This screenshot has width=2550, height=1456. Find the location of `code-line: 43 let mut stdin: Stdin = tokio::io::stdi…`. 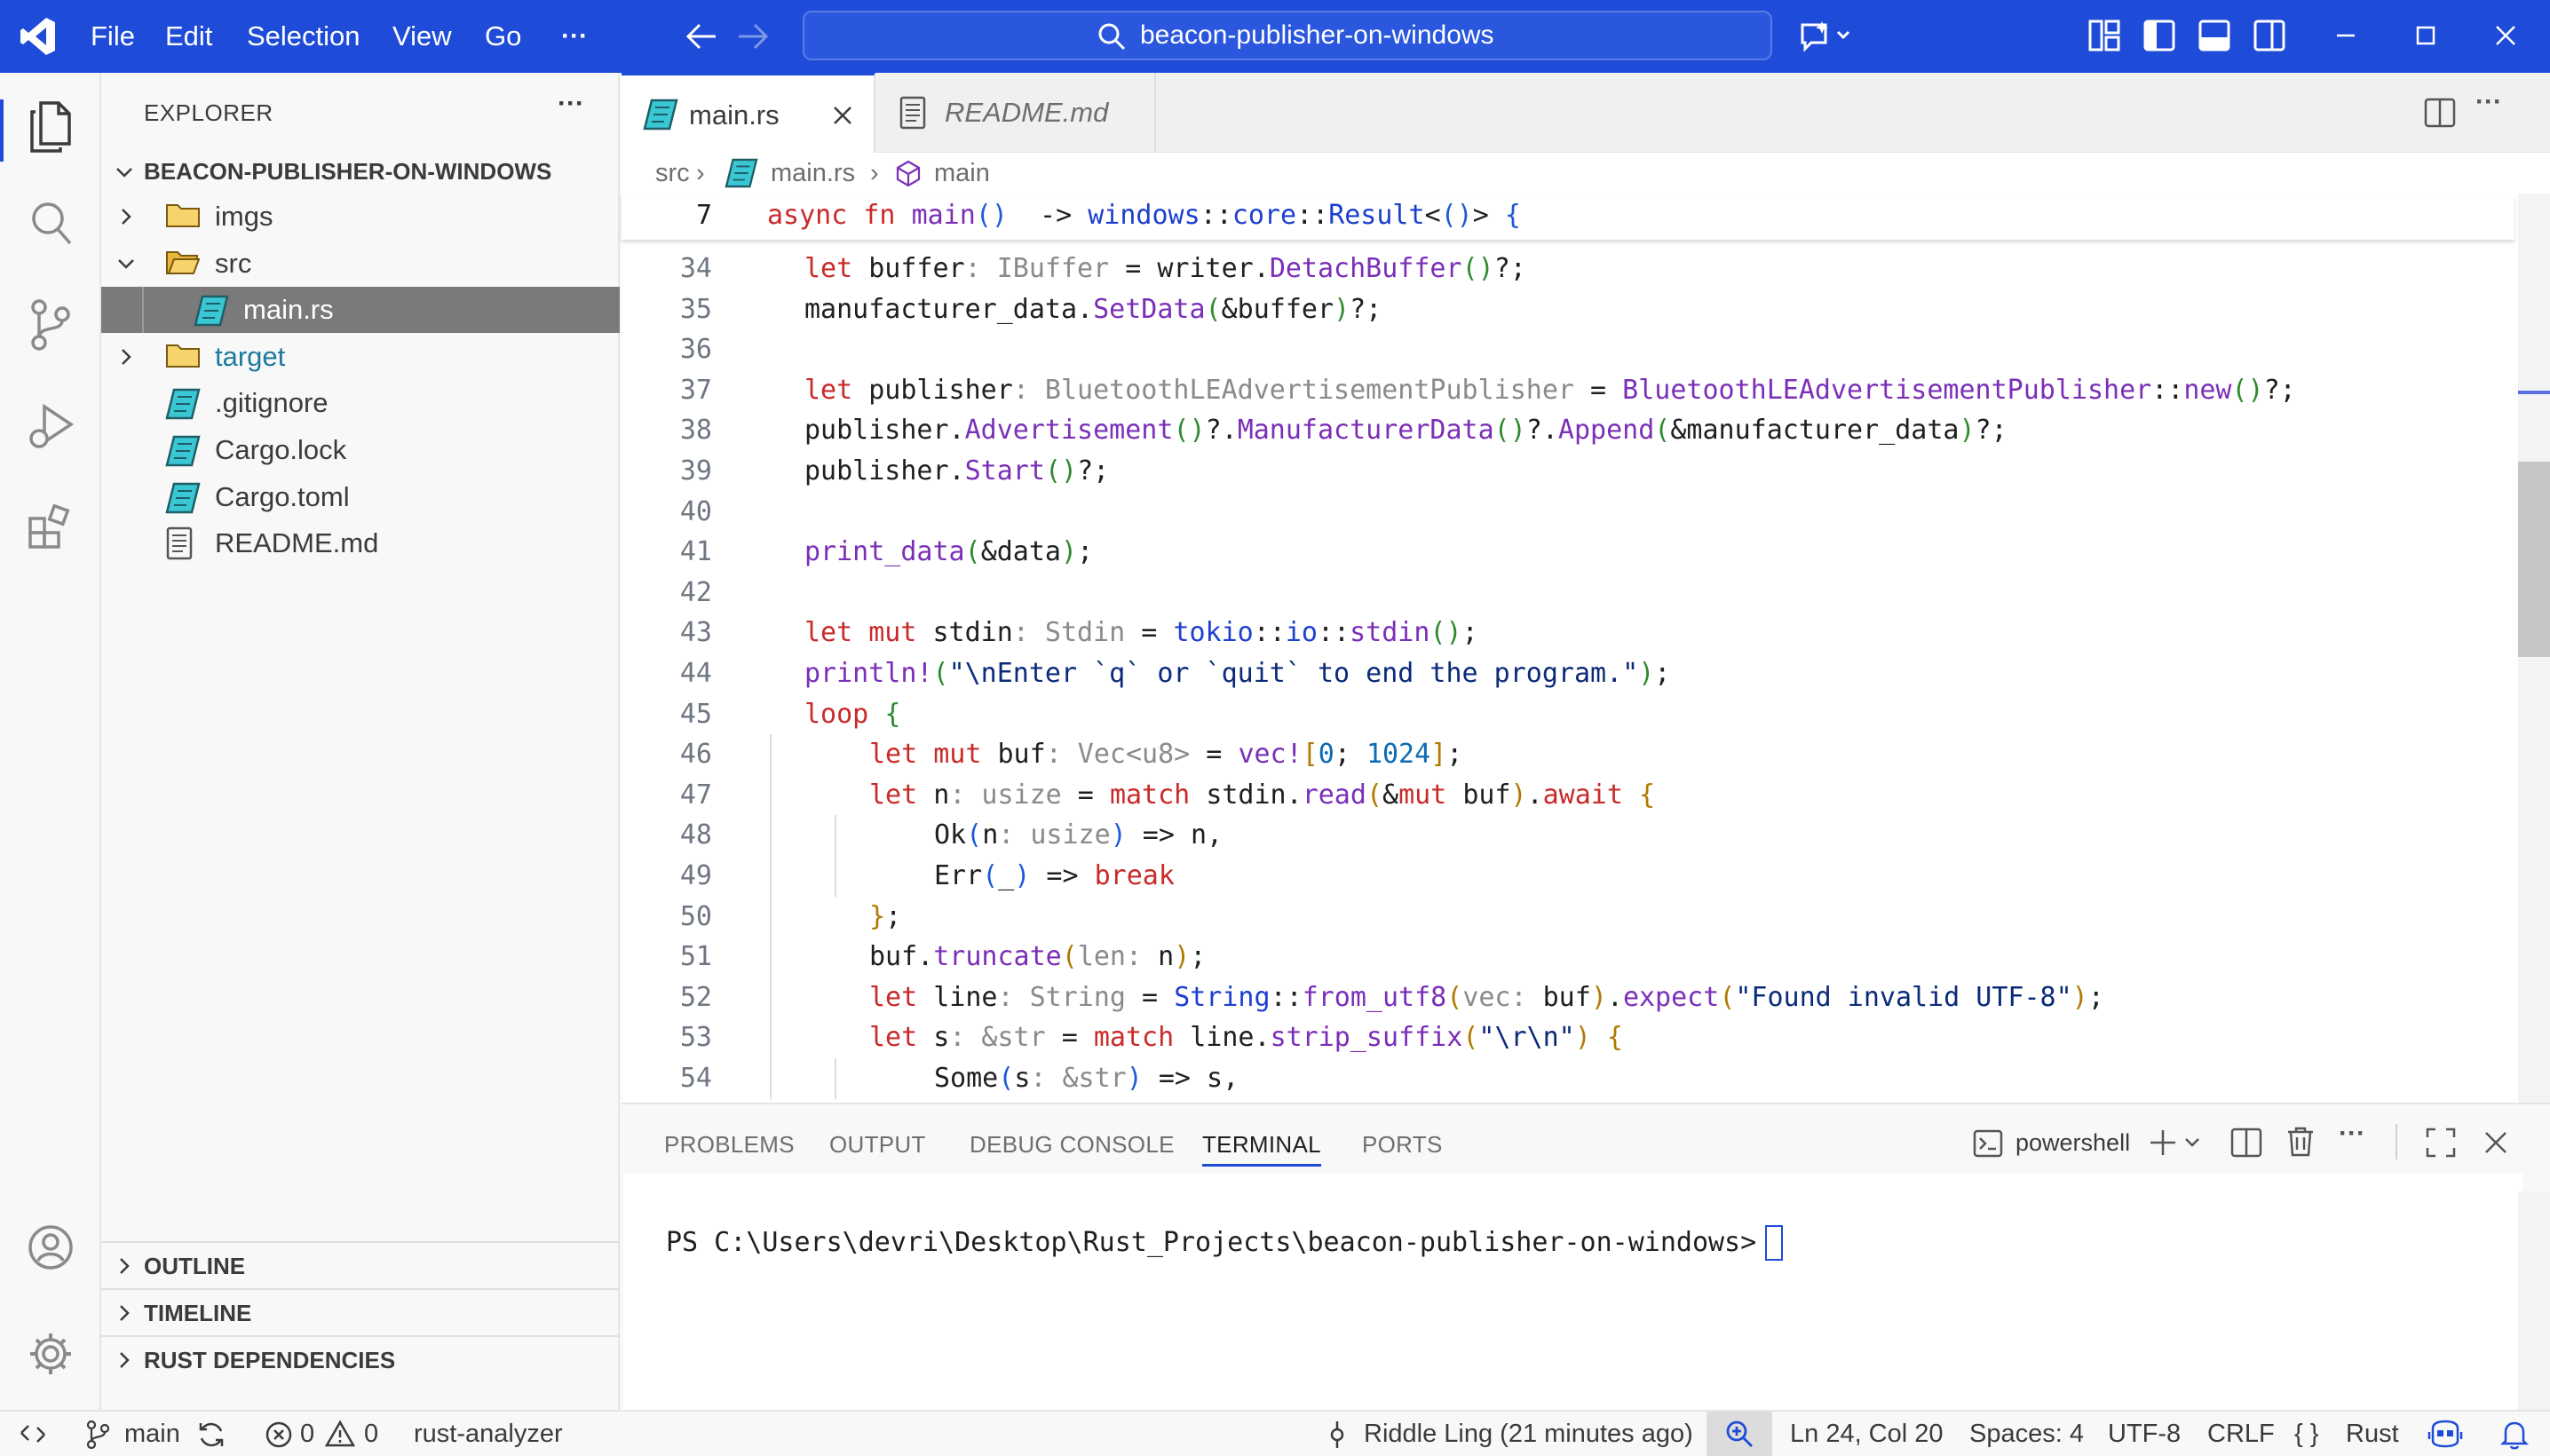

code-line: 43 let mut stdin: Stdin = tokio::io::stdi… is located at coordinates (1575, 633).